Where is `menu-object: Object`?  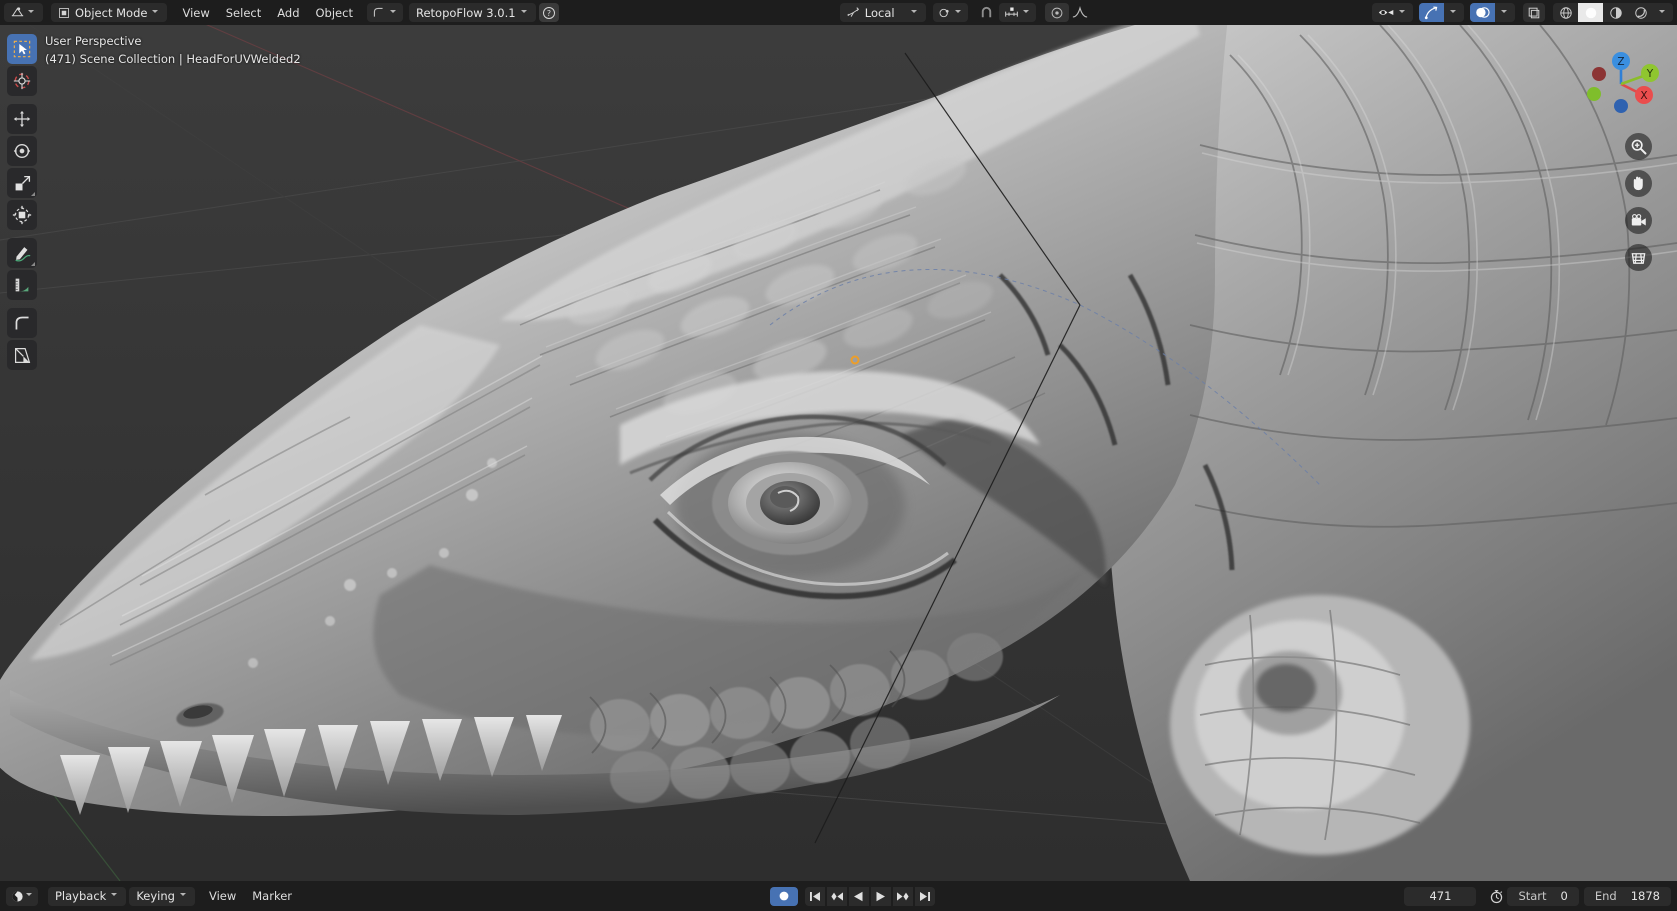 menu-object: Object is located at coordinates (334, 12).